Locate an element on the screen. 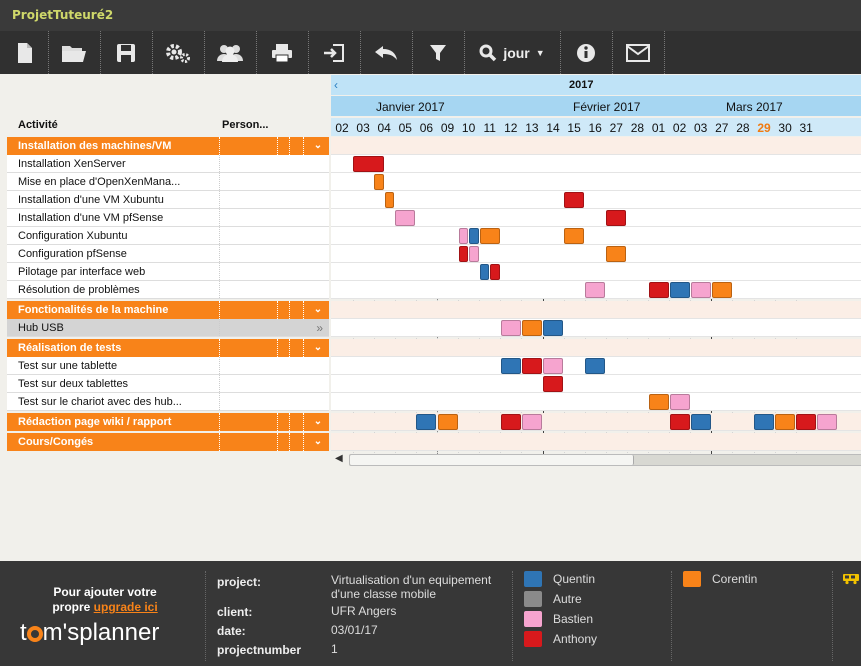 The image size is (861, 666). task-label: Configuration pfSense is located at coordinates (72, 254).